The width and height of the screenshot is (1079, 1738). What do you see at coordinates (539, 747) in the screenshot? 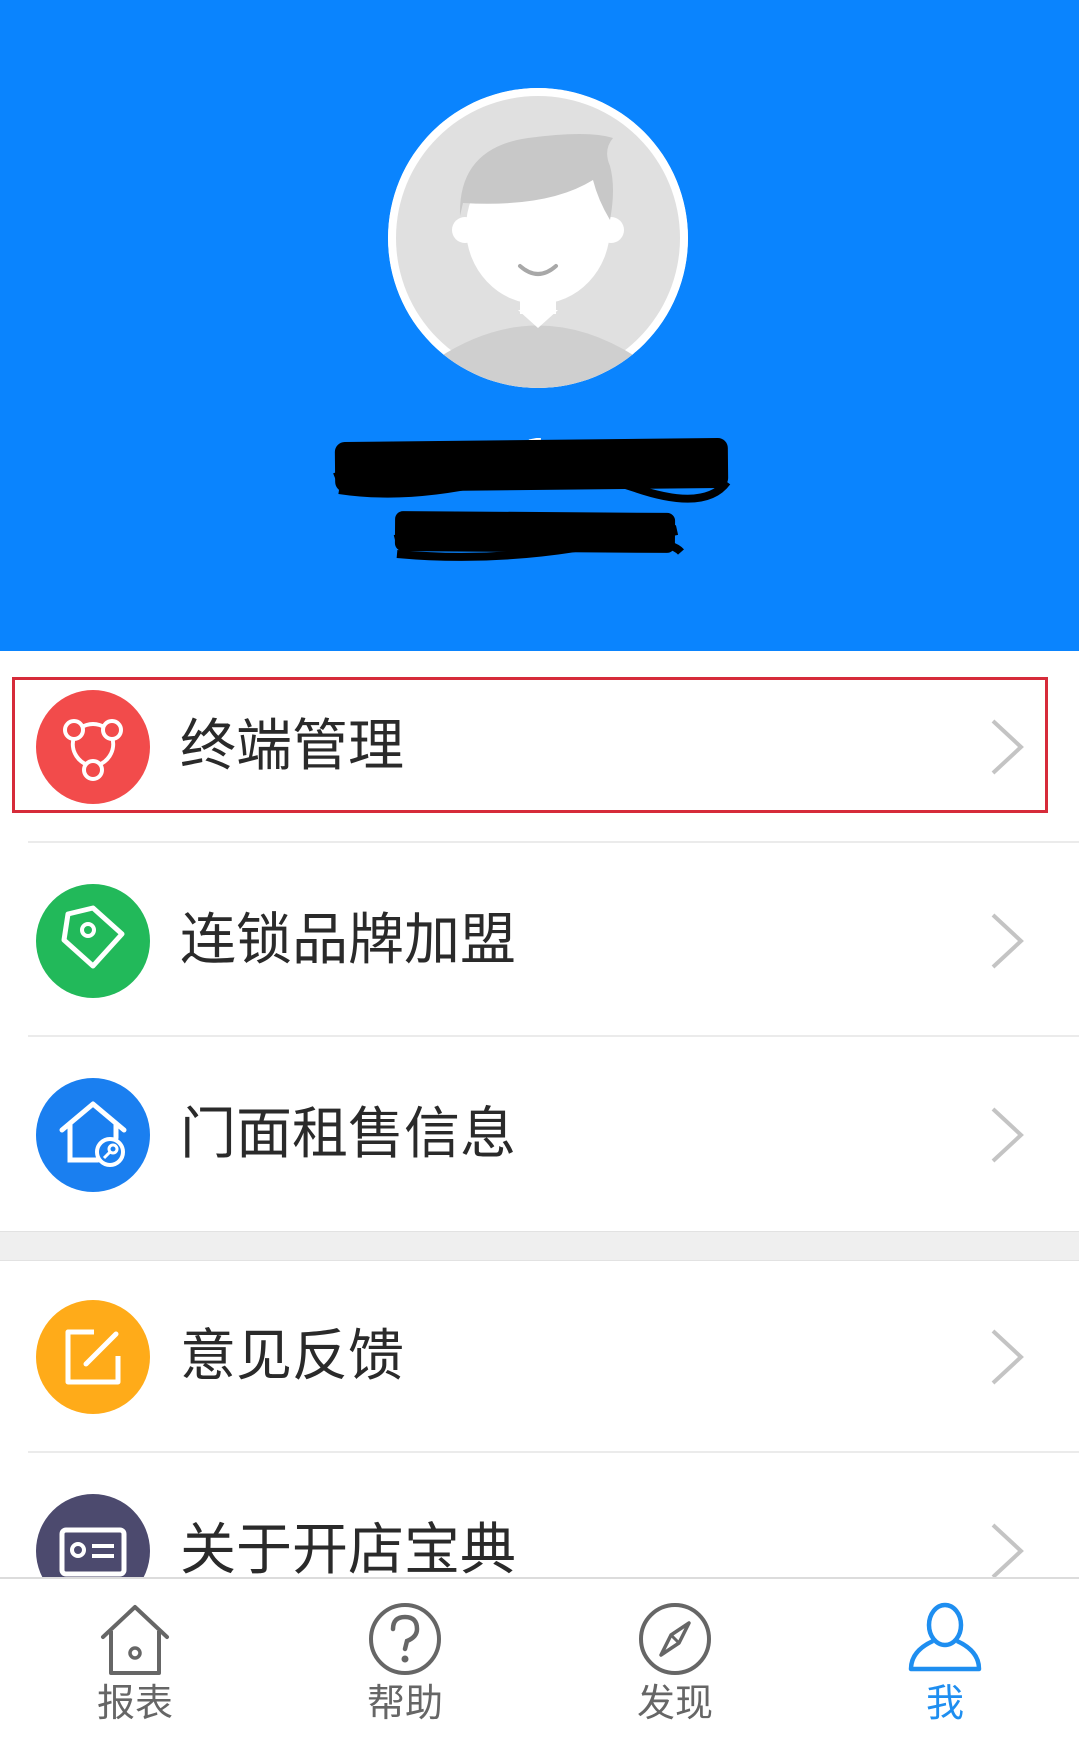
I see `menu-item-terminal-management: 终端管理` at bounding box center [539, 747].